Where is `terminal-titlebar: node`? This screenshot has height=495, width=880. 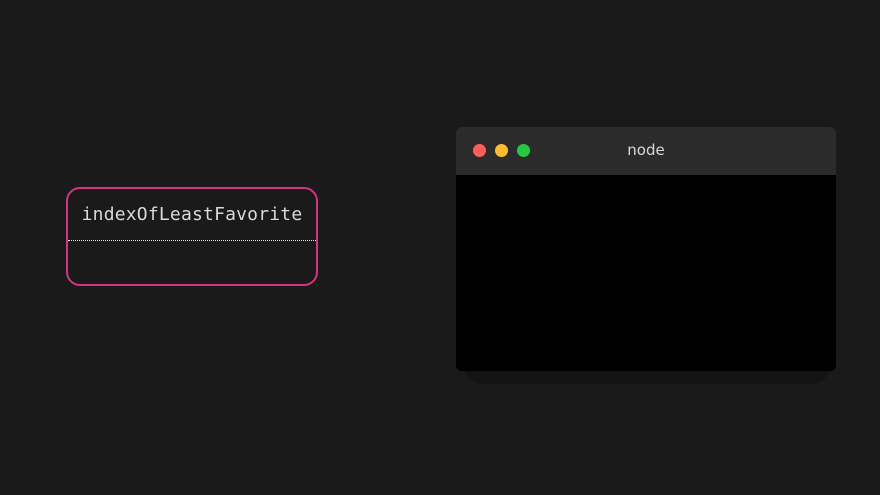
terminal-titlebar: node is located at coordinates (646, 151).